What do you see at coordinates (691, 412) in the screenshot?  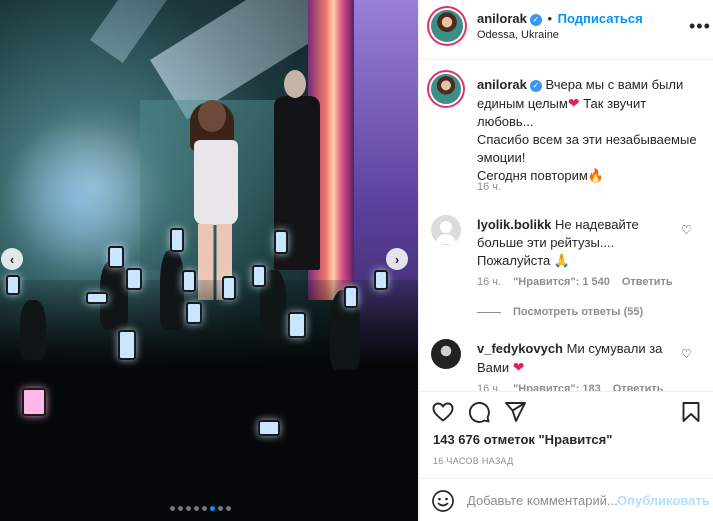 I see `bookmark-icon` at bounding box center [691, 412].